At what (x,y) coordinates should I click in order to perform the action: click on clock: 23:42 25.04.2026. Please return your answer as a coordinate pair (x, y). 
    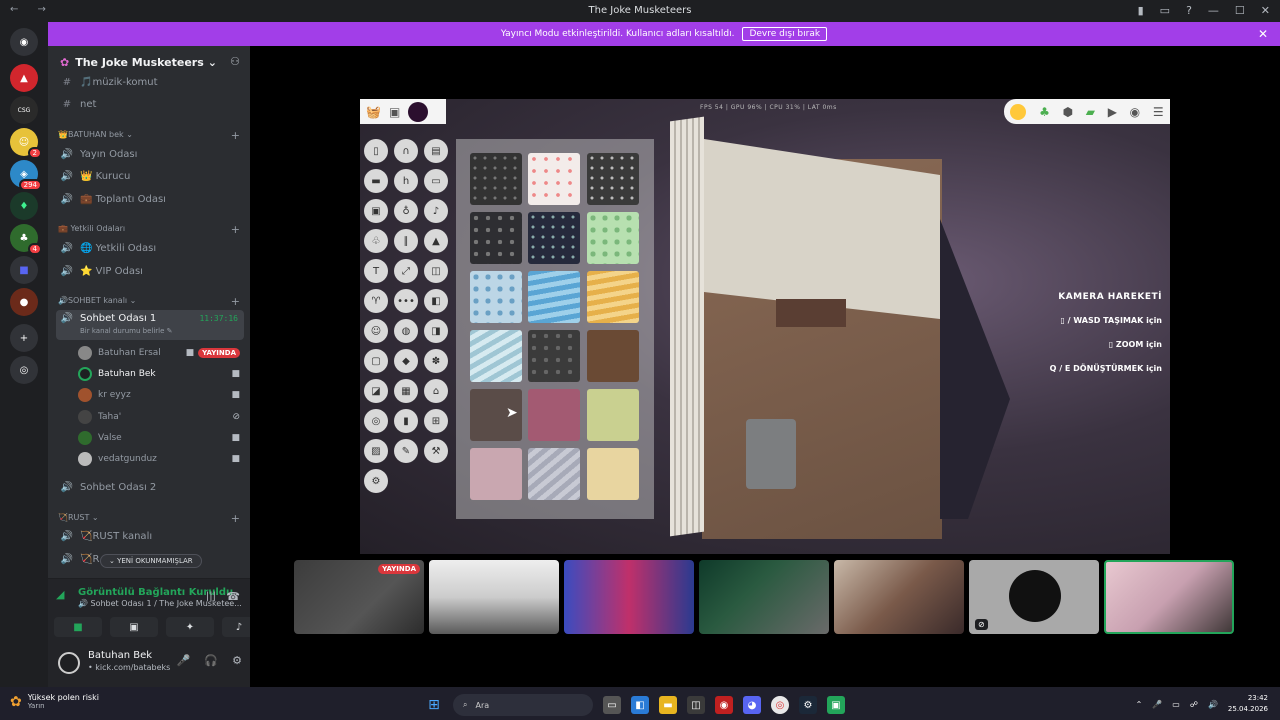
    Looking at the image, I should click on (1248, 704).